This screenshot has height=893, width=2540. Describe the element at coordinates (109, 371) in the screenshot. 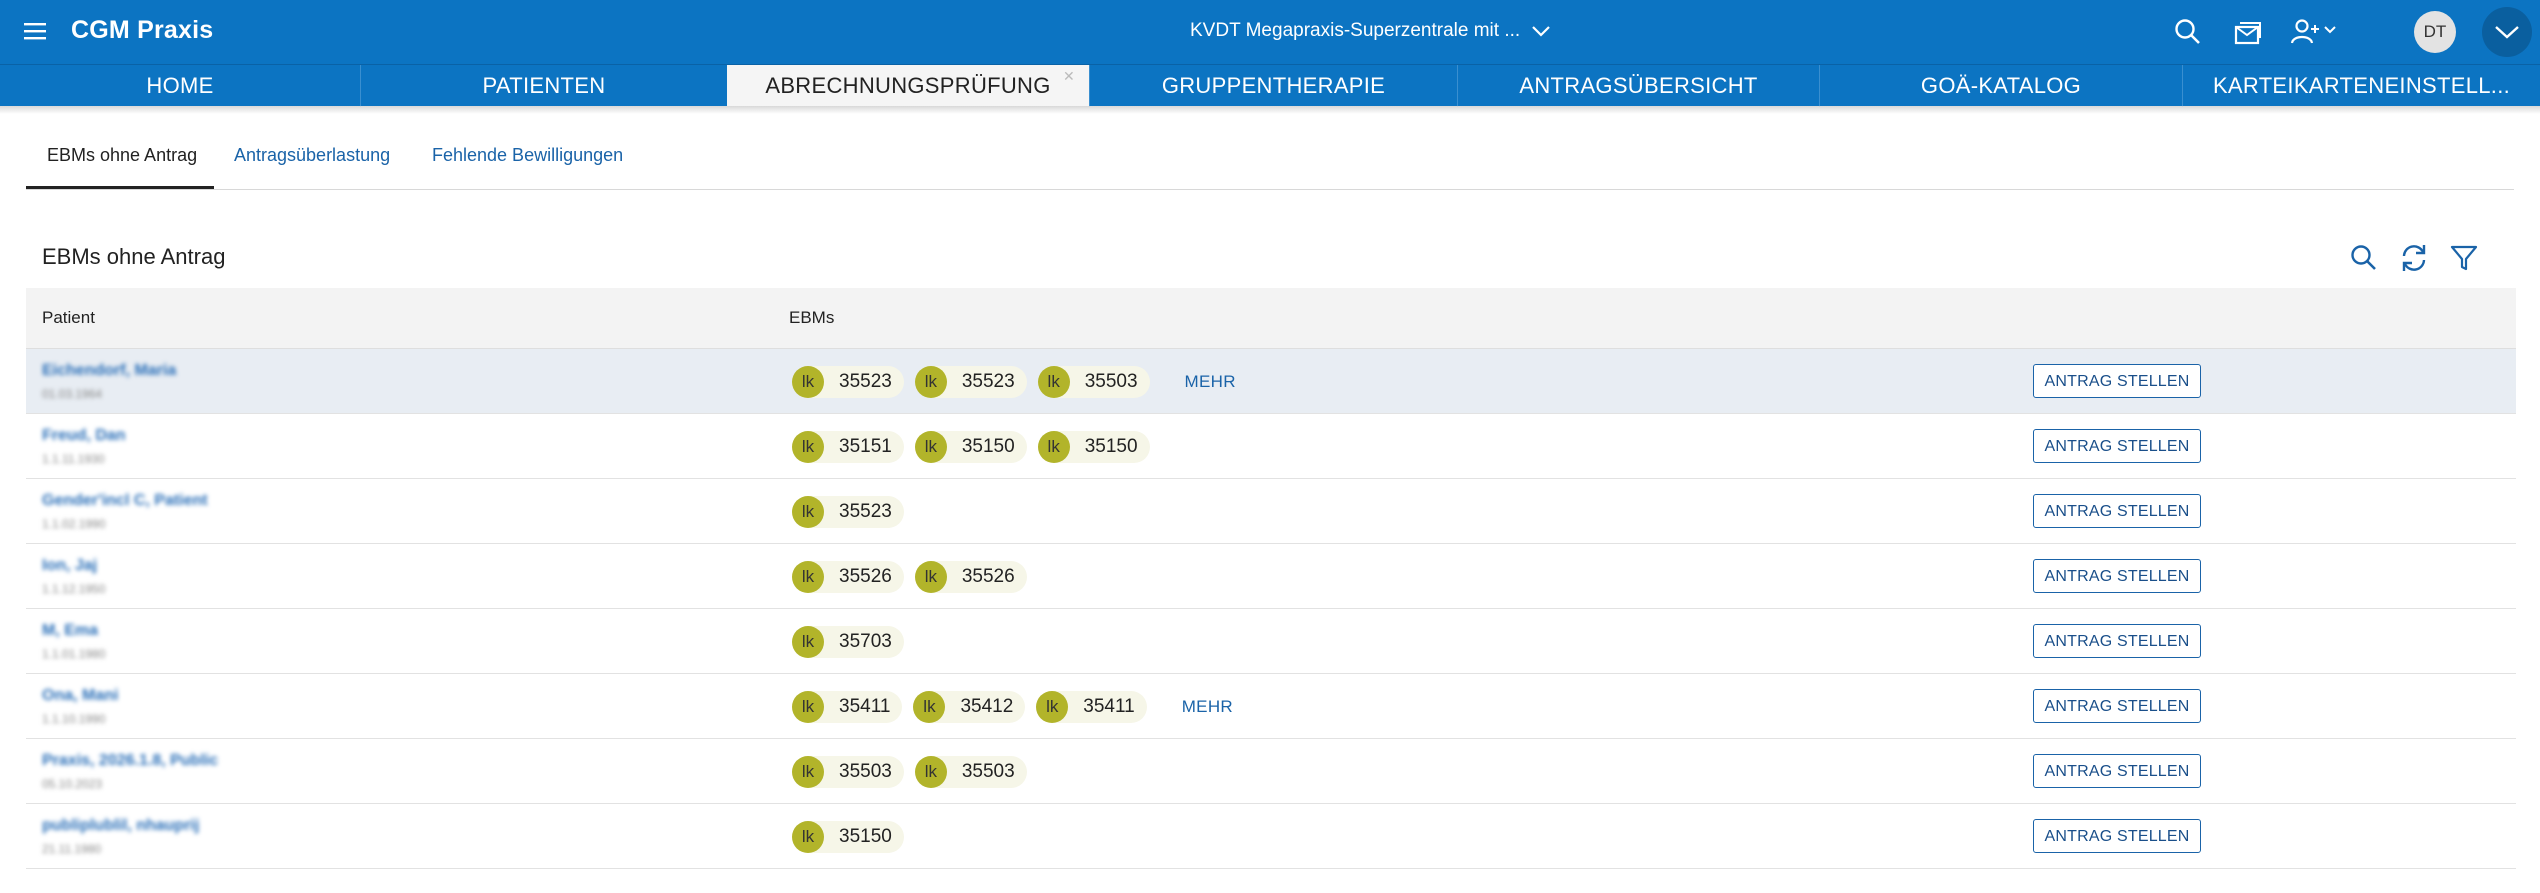

I see `patient-name-link: Eichendorf, Maria` at that location.